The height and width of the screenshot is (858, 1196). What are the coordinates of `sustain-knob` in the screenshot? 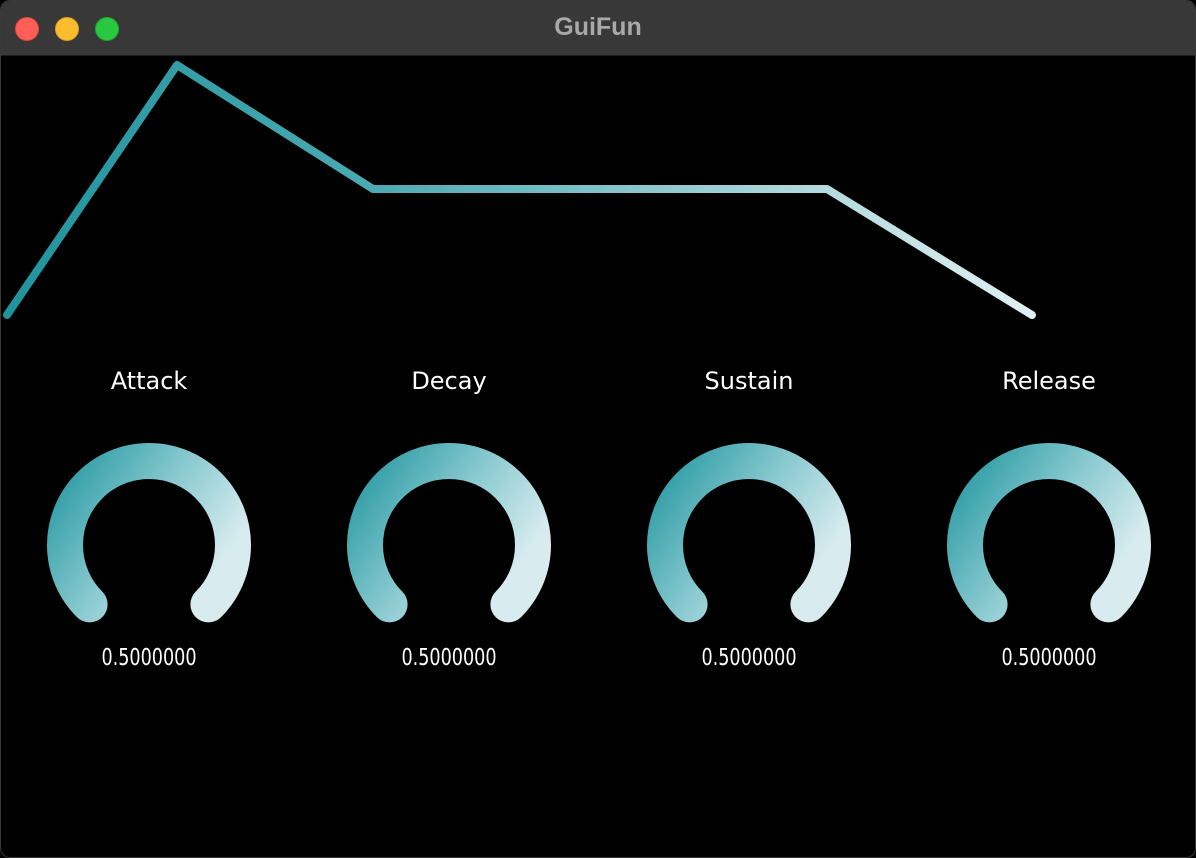 It's located at (749, 525).